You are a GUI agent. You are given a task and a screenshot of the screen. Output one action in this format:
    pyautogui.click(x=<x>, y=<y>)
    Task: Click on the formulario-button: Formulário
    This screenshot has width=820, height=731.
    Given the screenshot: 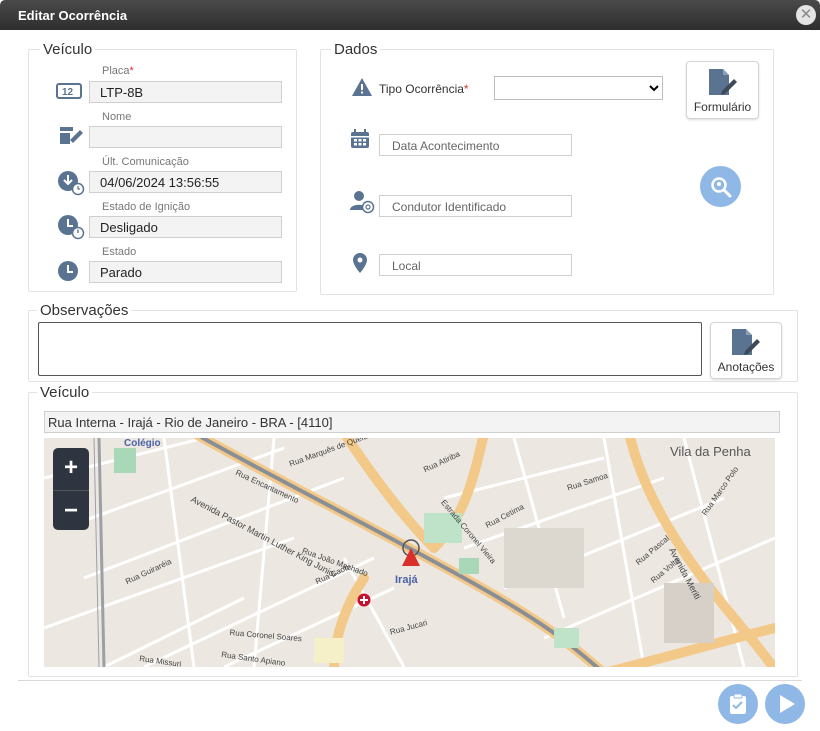 What is the action you would take?
    pyautogui.click(x=722, y=90)
    